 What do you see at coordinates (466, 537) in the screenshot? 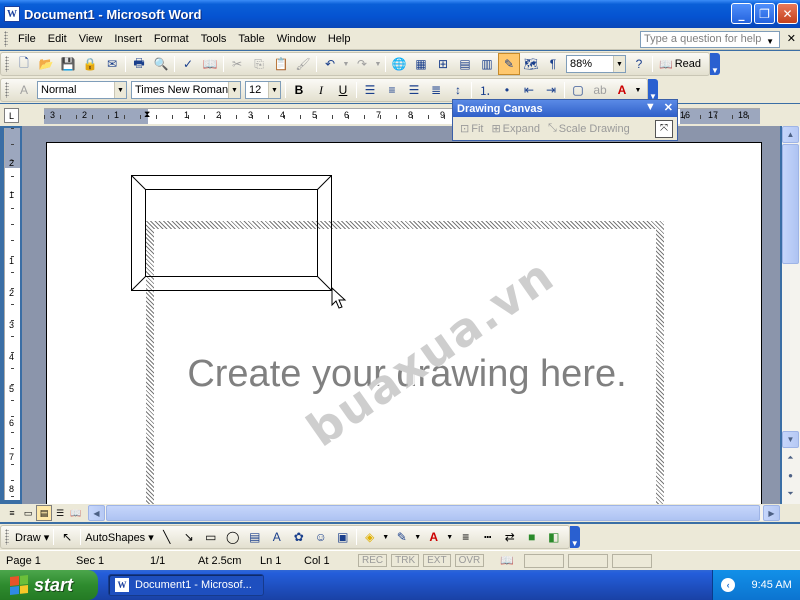
I see `line-style-icon: ≡` at bounding box center [466, 537].